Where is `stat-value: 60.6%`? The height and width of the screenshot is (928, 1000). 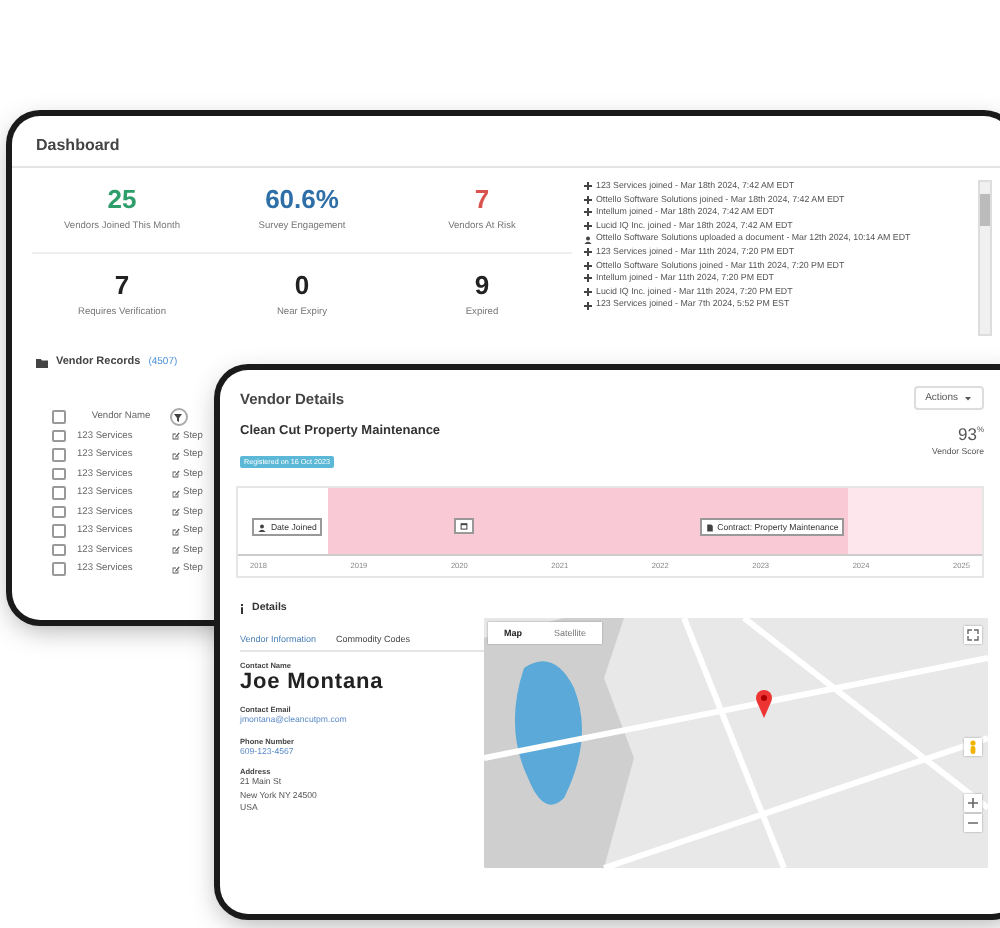 stat-value: 60.6% is located at coordinates (302, 200).